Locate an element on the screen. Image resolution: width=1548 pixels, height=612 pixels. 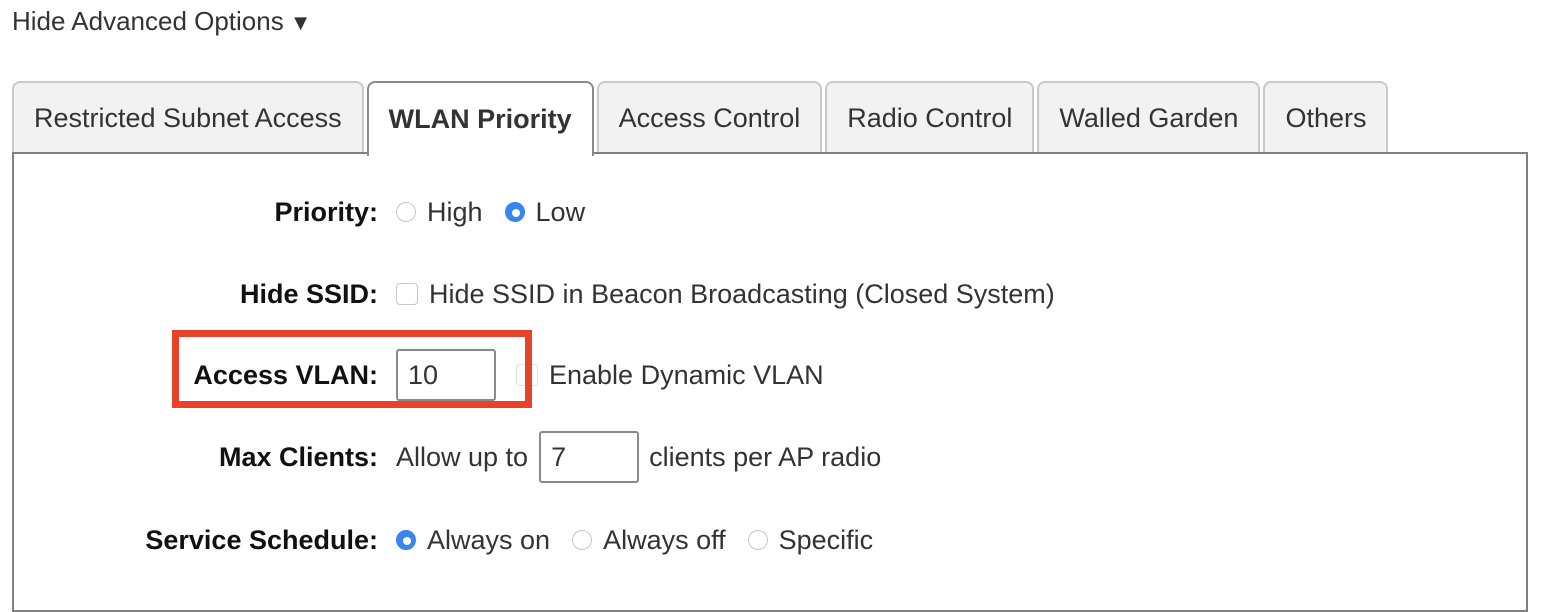
tab-others: Others is located at coordinates (1326, 117).